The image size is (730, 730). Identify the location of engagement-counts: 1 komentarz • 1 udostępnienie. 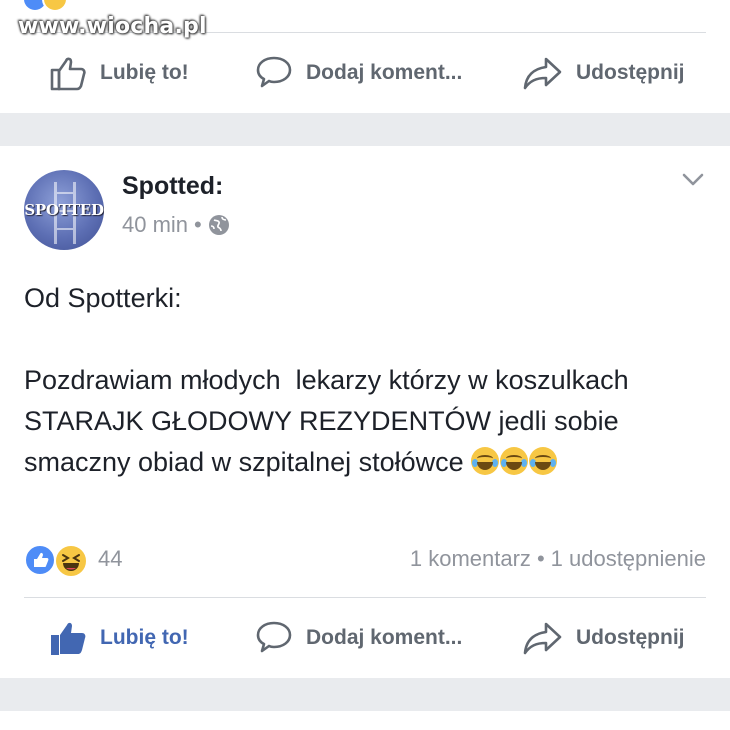
(558, 559).